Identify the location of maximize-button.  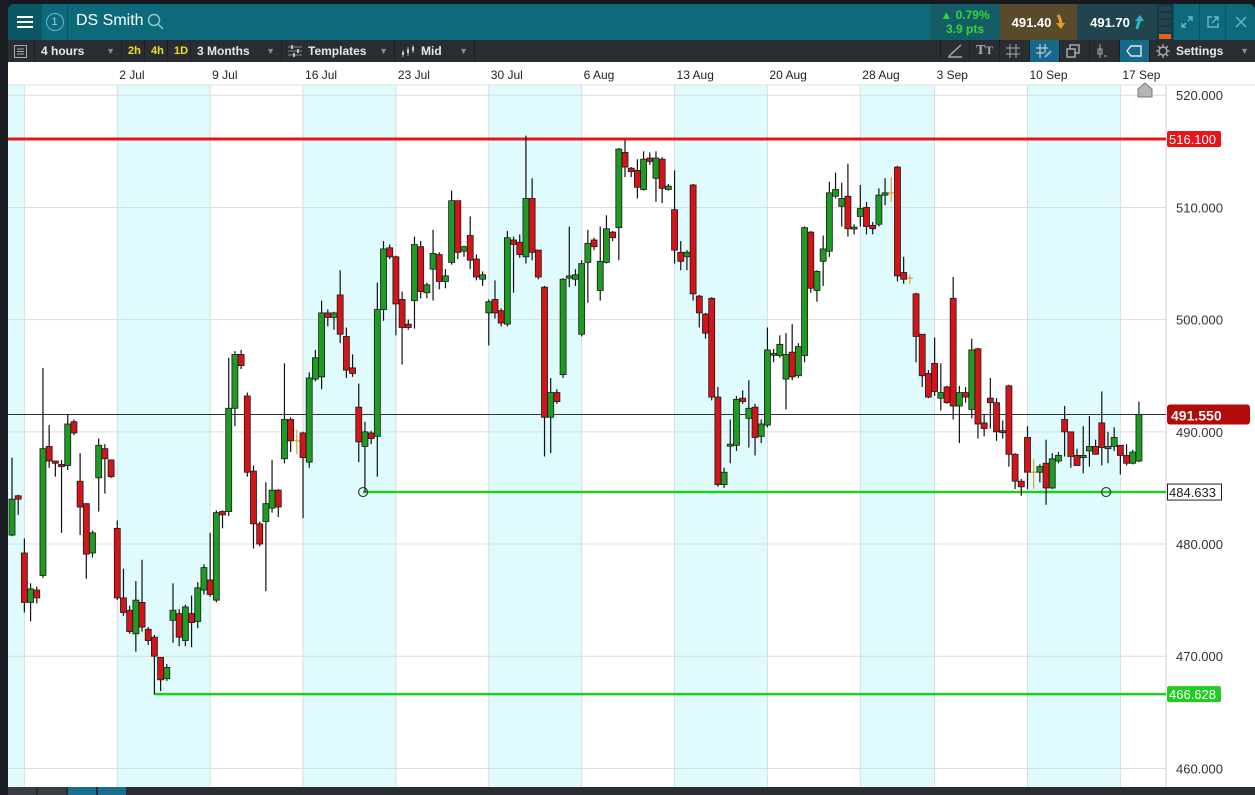
(1186, 22).